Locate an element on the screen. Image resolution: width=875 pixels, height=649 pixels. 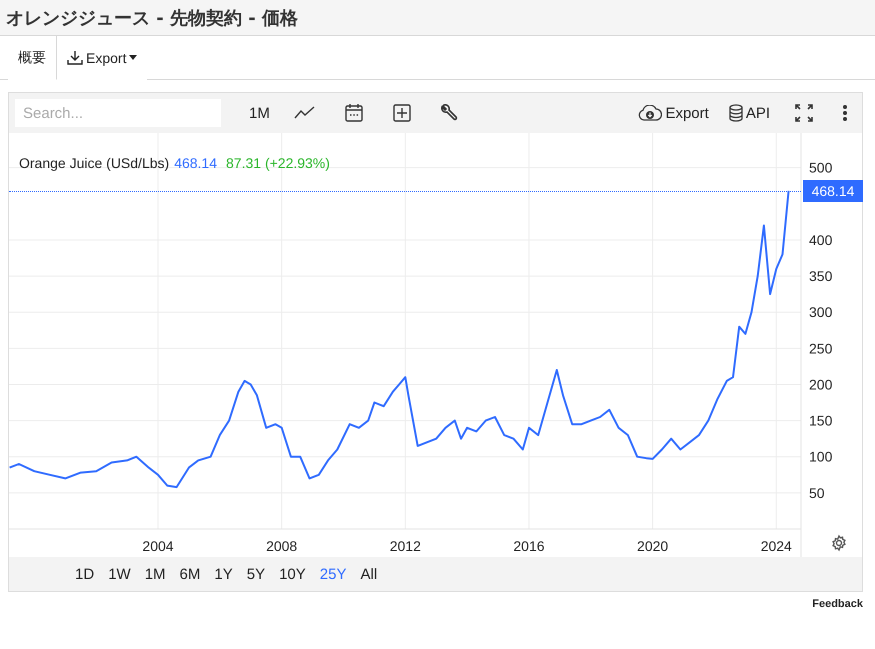
price-tag: 468.14 is located at coordinates (833, 191).